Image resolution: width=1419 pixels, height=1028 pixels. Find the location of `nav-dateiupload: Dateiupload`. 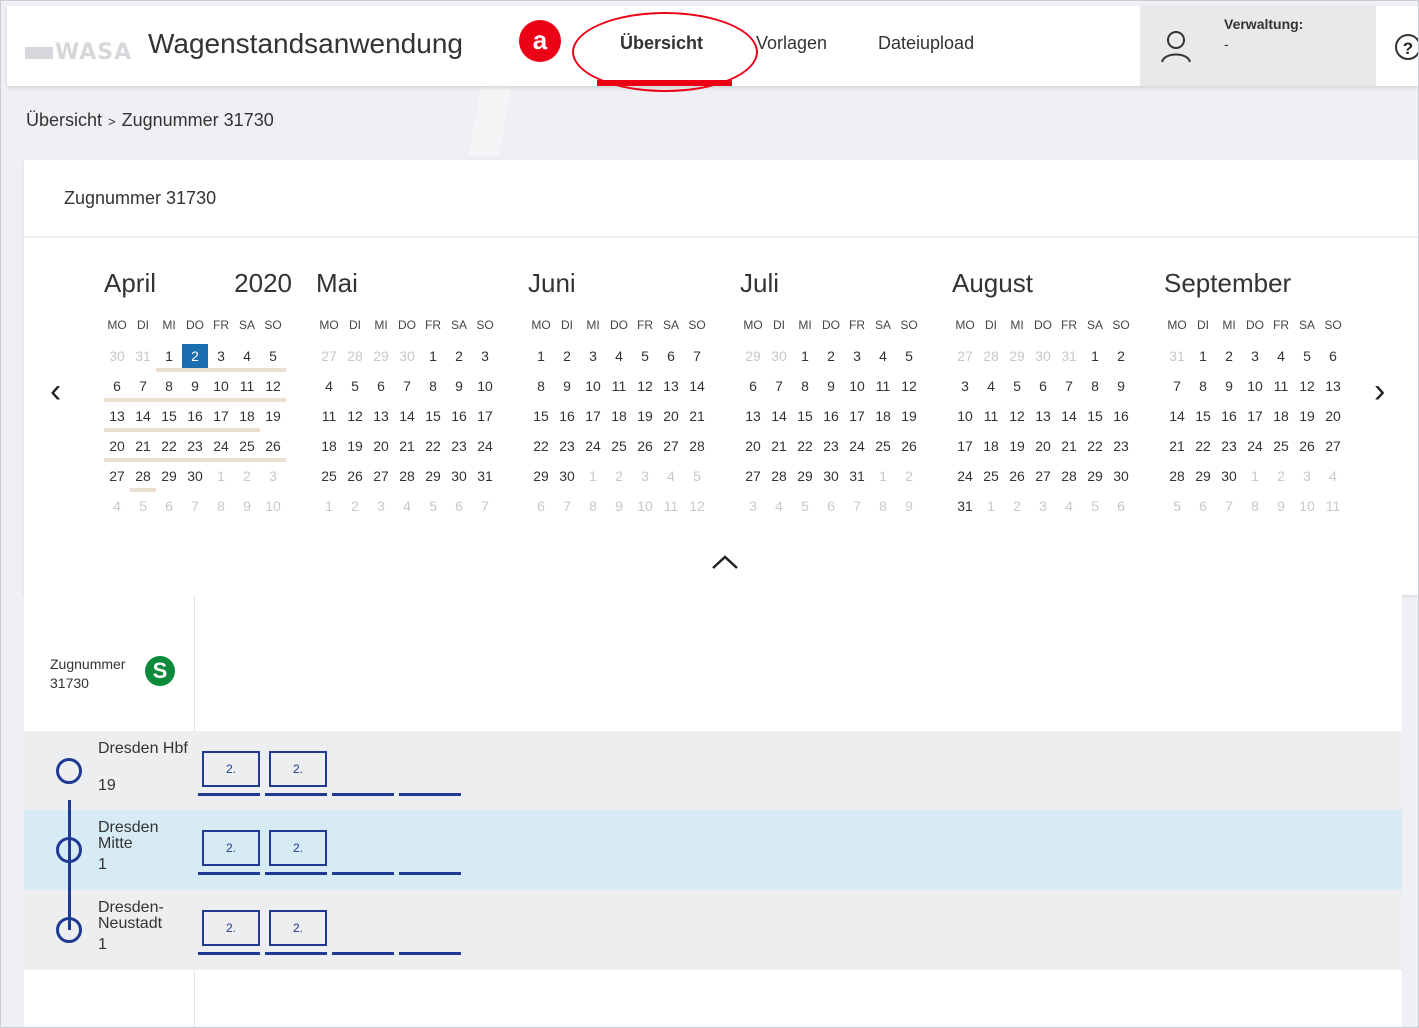

nav-dateiupload: Dateiupload is located at coordinates (926, 43).